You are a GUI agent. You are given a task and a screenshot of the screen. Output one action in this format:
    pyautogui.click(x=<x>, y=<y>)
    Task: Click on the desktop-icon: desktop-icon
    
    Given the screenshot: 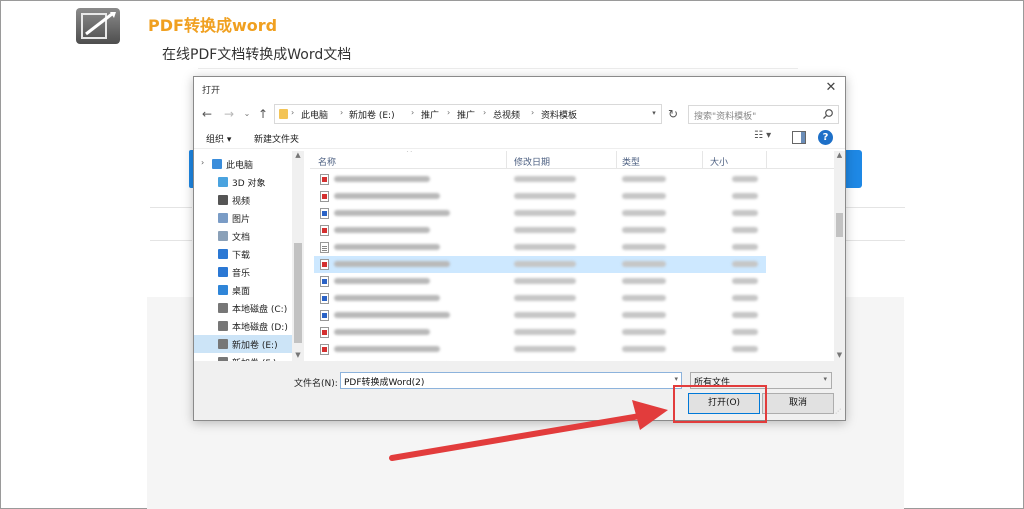 What is the action you would take?
    pyautogui.click(x=223, y=290)
    